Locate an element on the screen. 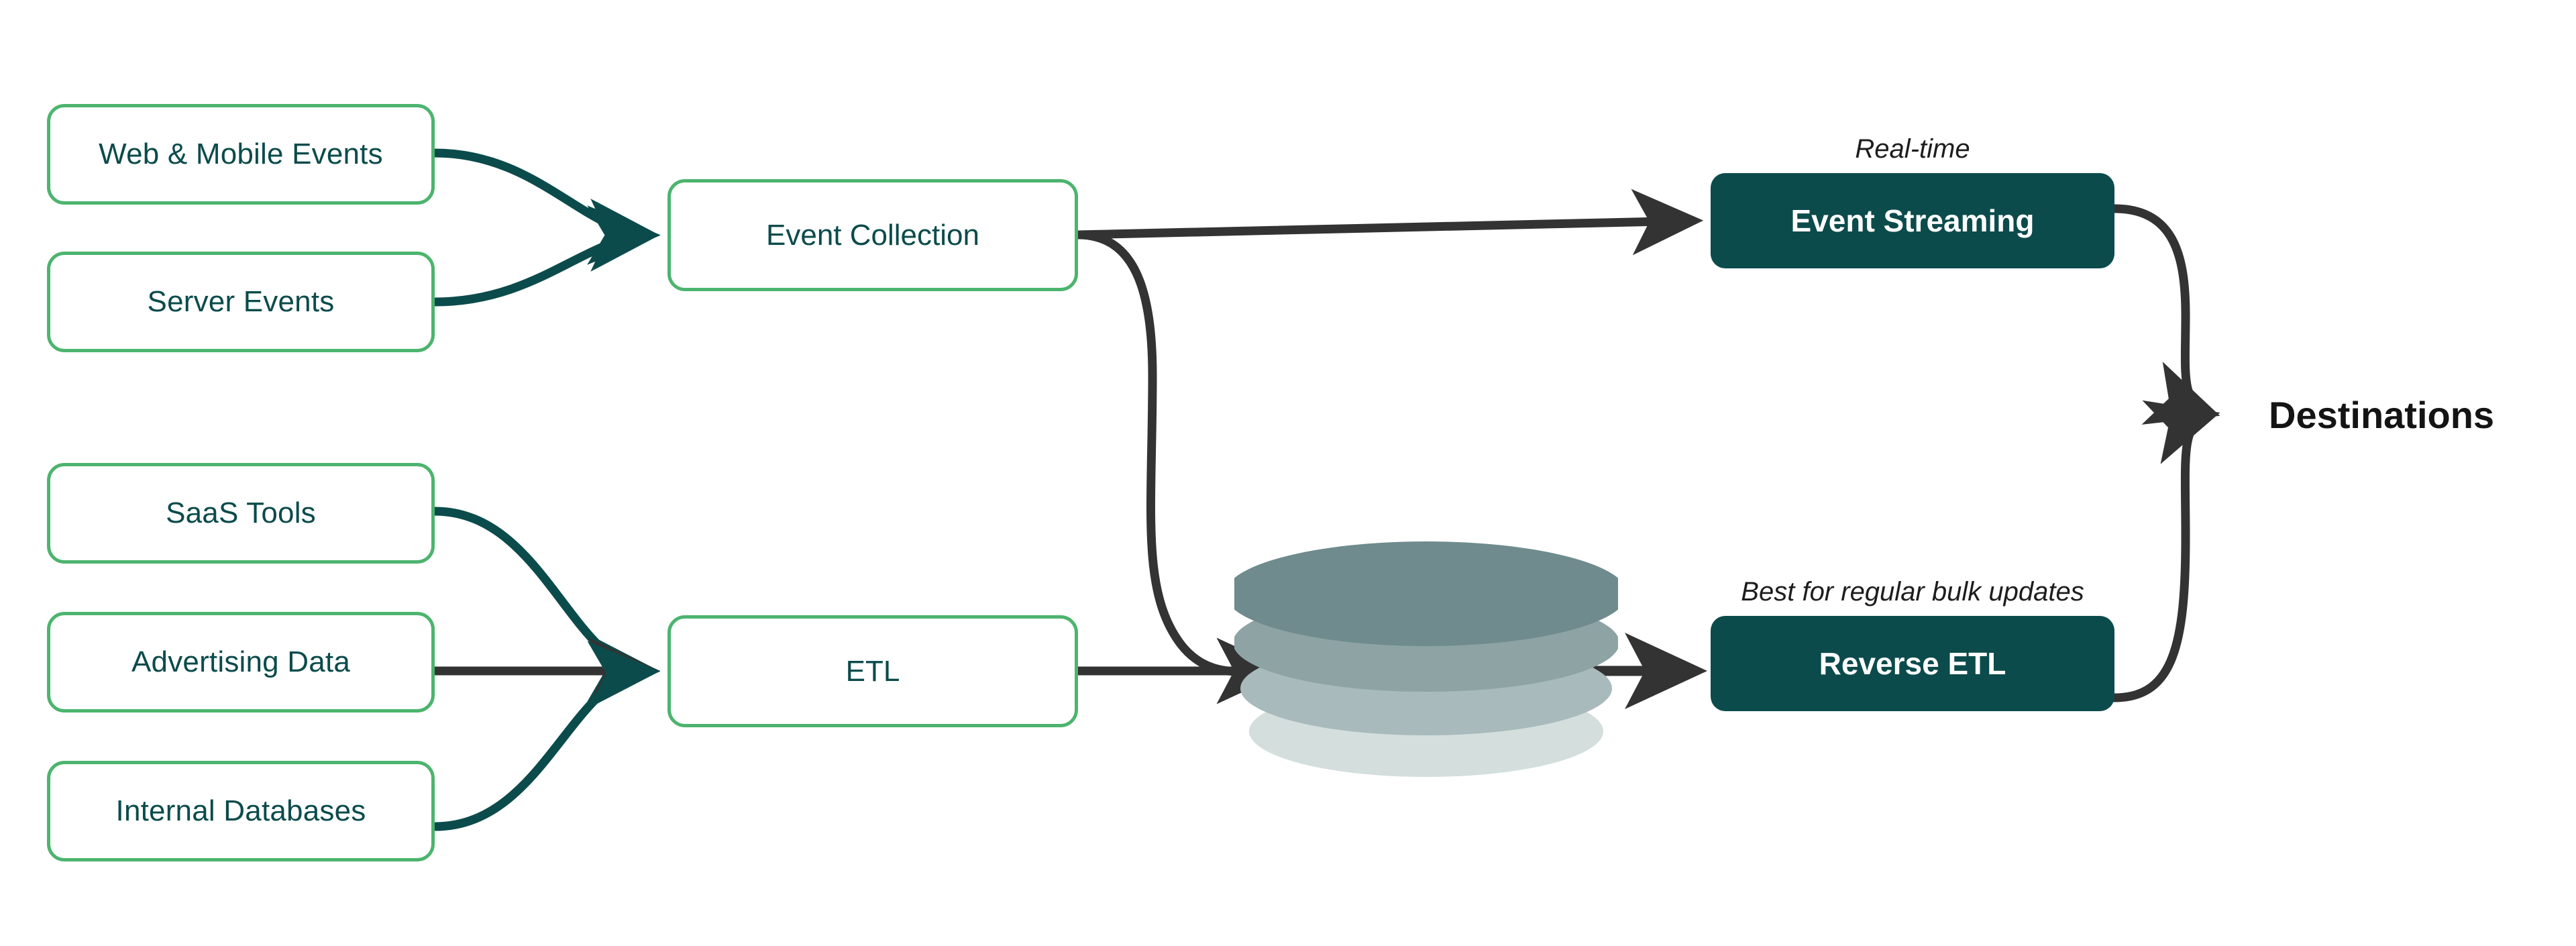 This screenshot has width=2576, height=946. process-box-event-collection: Event Collection is located at coordinates (872, 235).